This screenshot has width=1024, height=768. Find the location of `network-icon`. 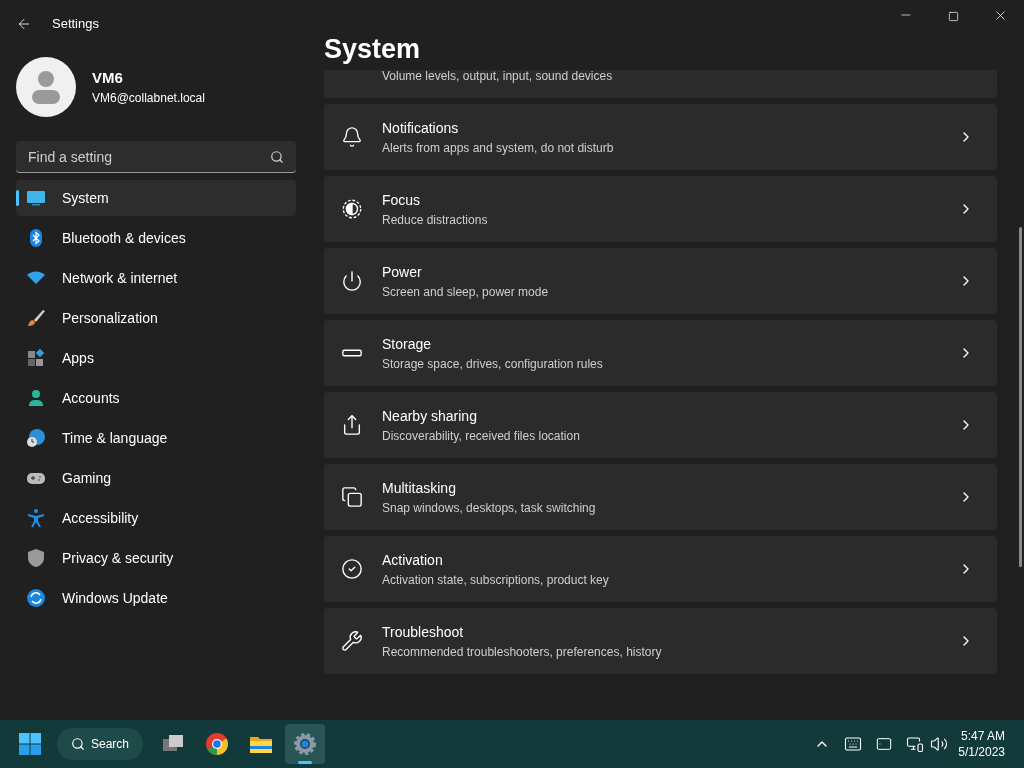

network-icon is located at coordinates (915, 744).